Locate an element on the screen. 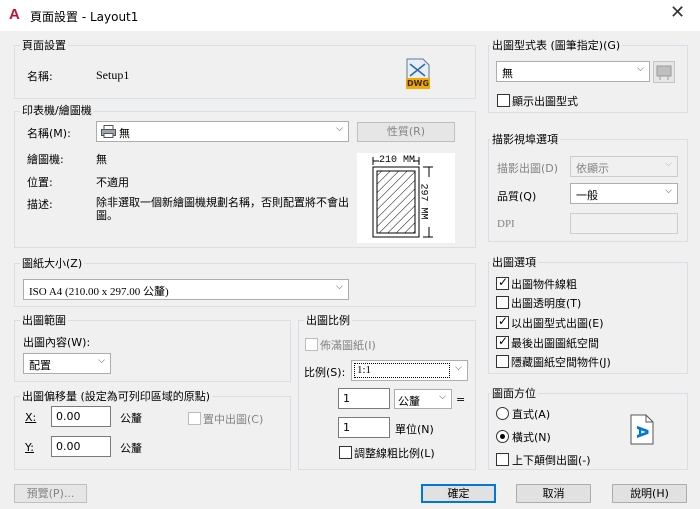  orientation-page-letter: A is located at coordinates (643, 432).